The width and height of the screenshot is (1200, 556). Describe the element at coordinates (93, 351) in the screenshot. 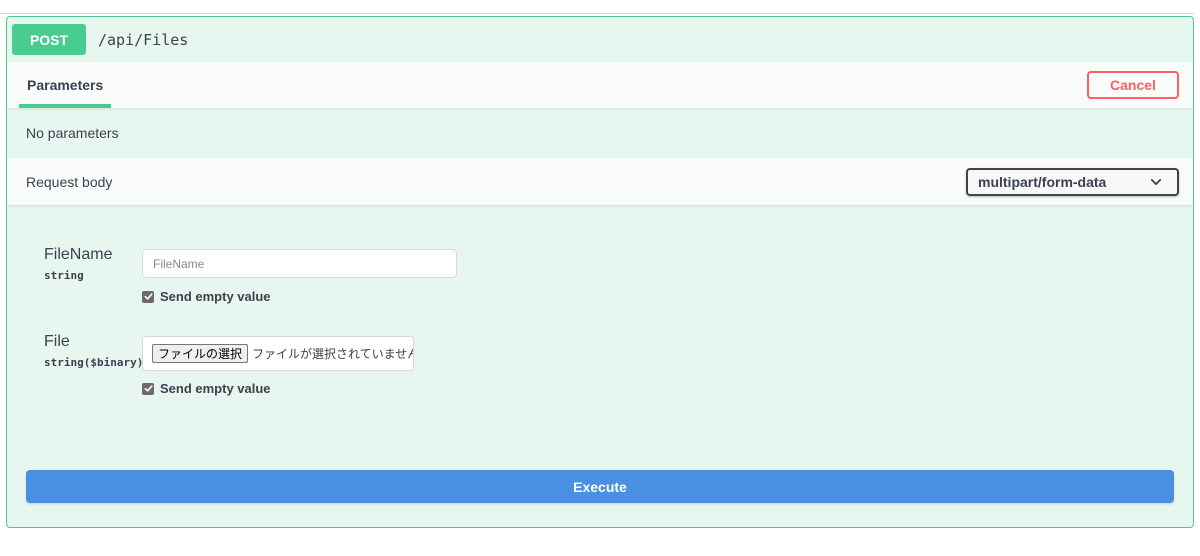

I see `field-label-file: File string($binary)` at that location.